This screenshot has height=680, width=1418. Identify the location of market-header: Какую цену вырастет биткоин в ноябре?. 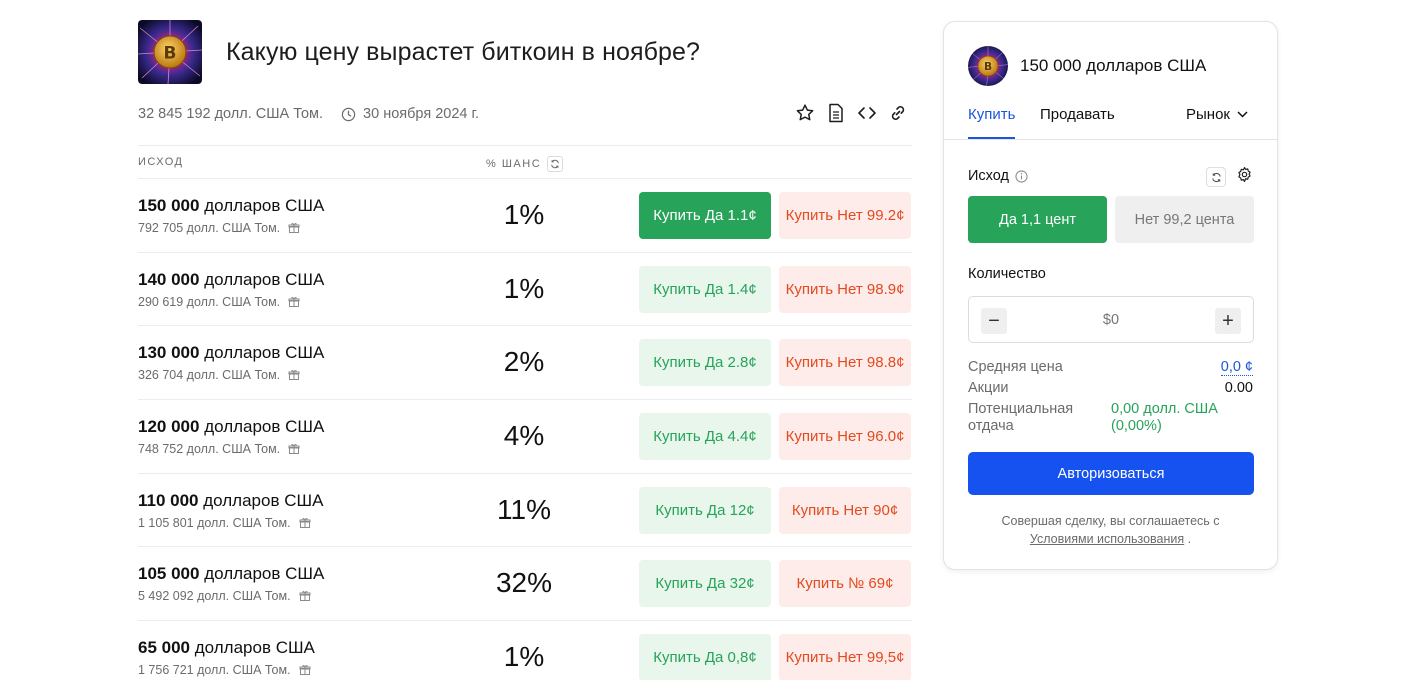
(525, 52).